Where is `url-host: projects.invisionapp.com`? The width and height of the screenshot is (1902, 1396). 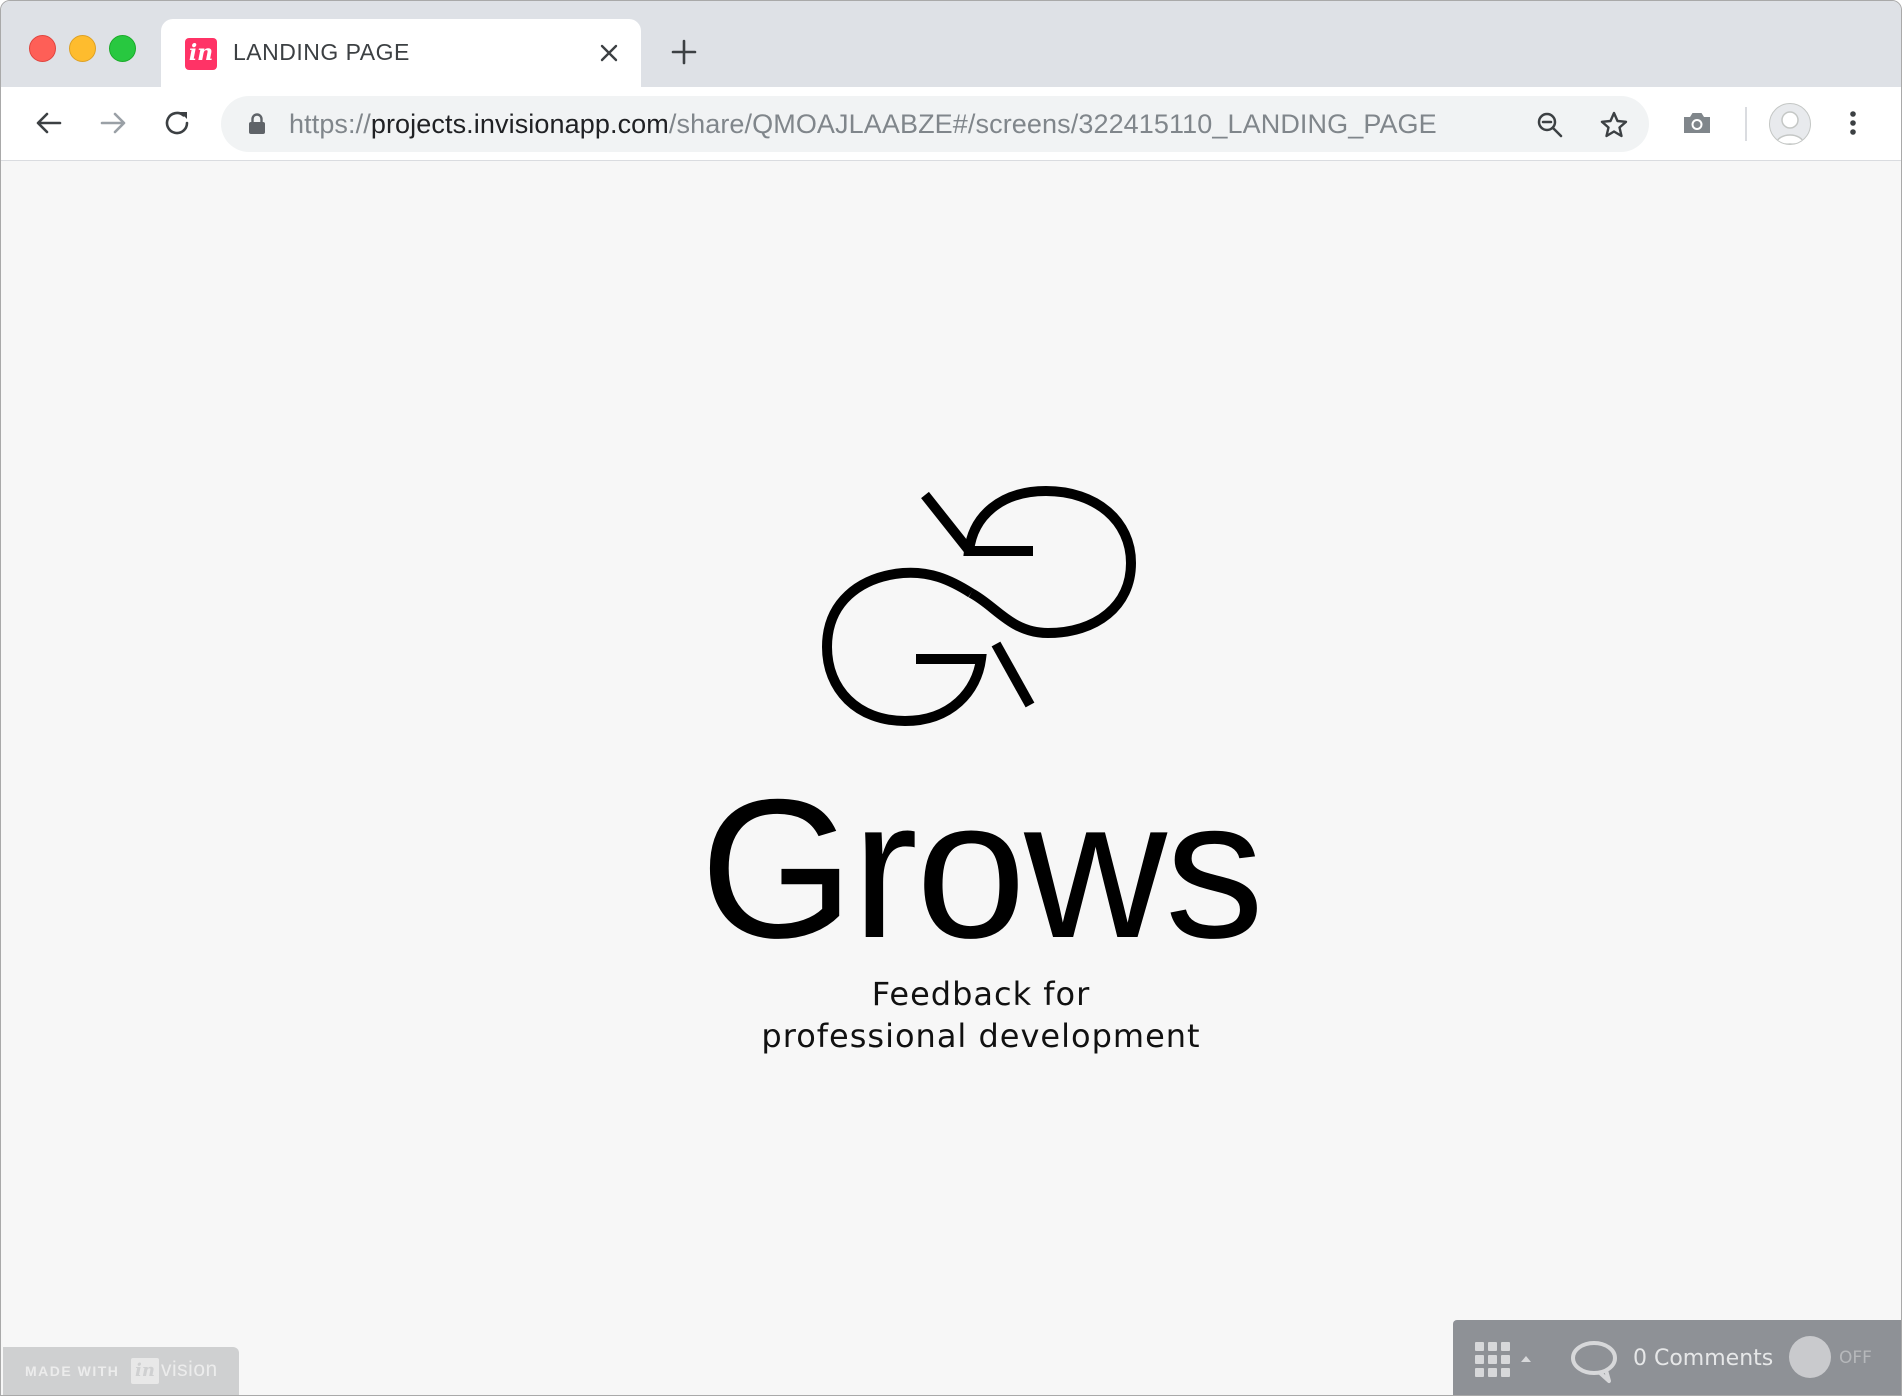 url-host: projects.invisionapp.com is located at coordinates (519, 124).